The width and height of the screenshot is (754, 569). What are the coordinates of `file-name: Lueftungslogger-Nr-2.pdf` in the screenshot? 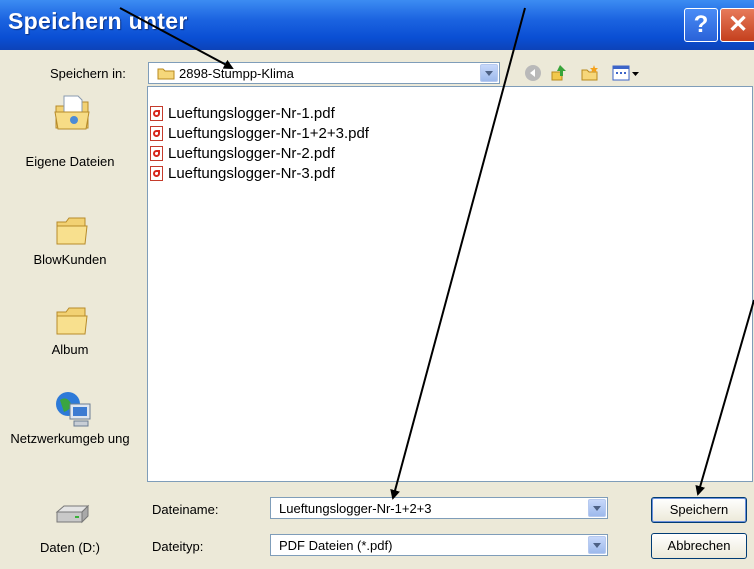 It's located at (251, 153).